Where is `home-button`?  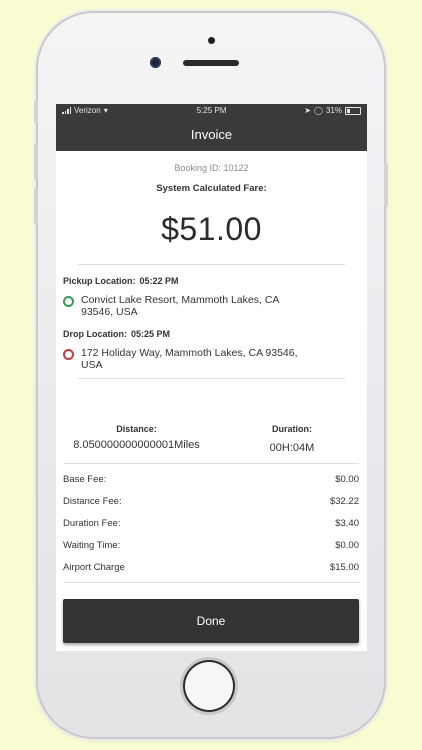
home-button is located at coordinates (209, 686).